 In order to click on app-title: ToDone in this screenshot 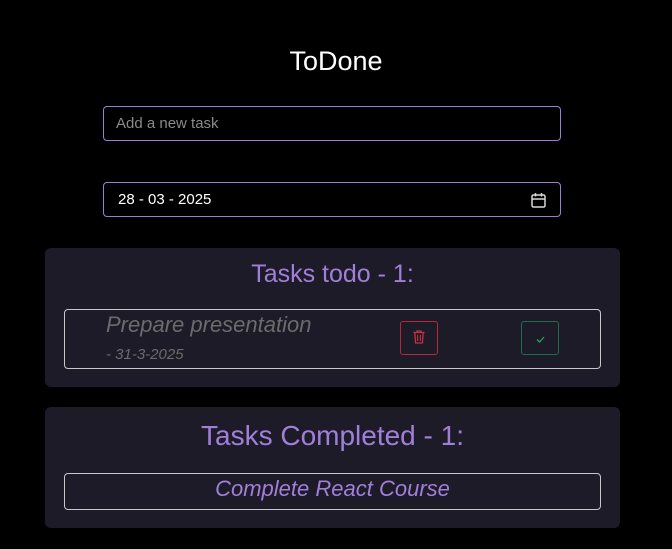, I will do `click(336, 61)`.